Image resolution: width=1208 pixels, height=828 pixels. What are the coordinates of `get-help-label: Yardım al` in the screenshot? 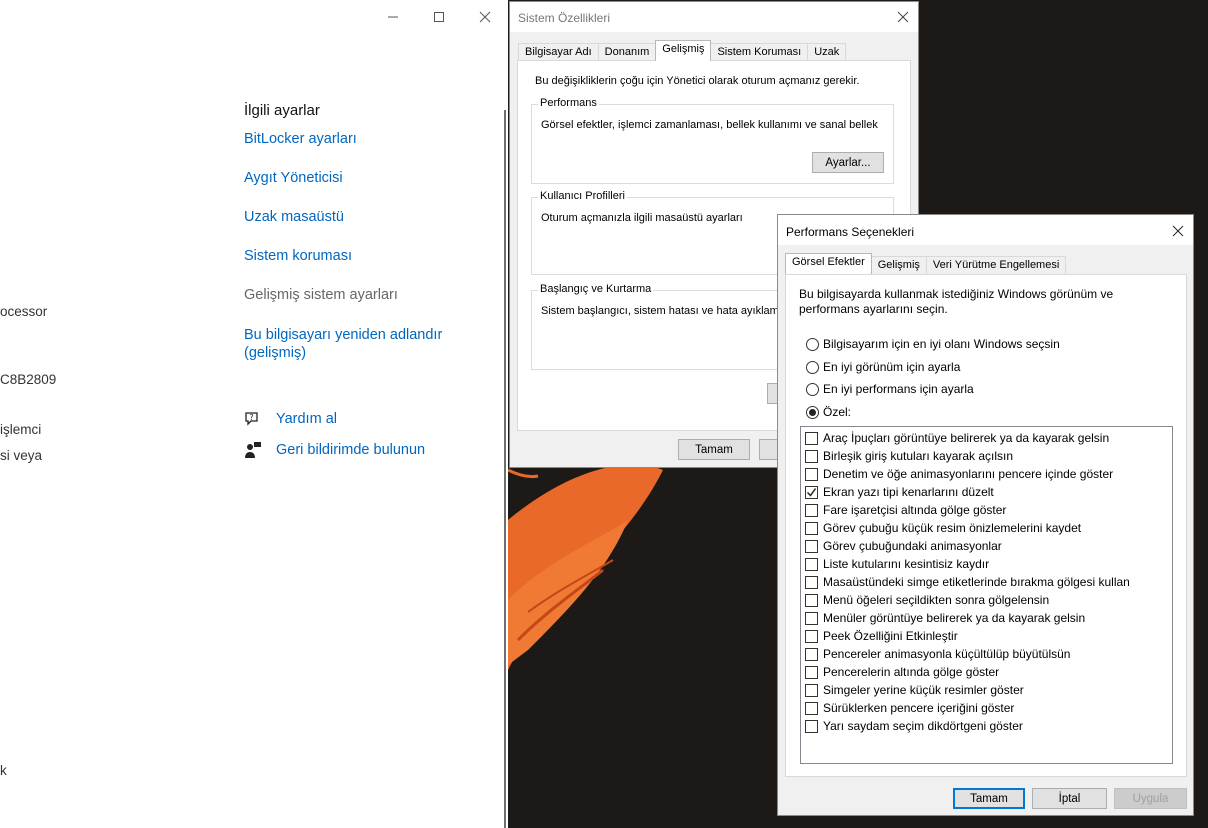 It's located at (306, 419).